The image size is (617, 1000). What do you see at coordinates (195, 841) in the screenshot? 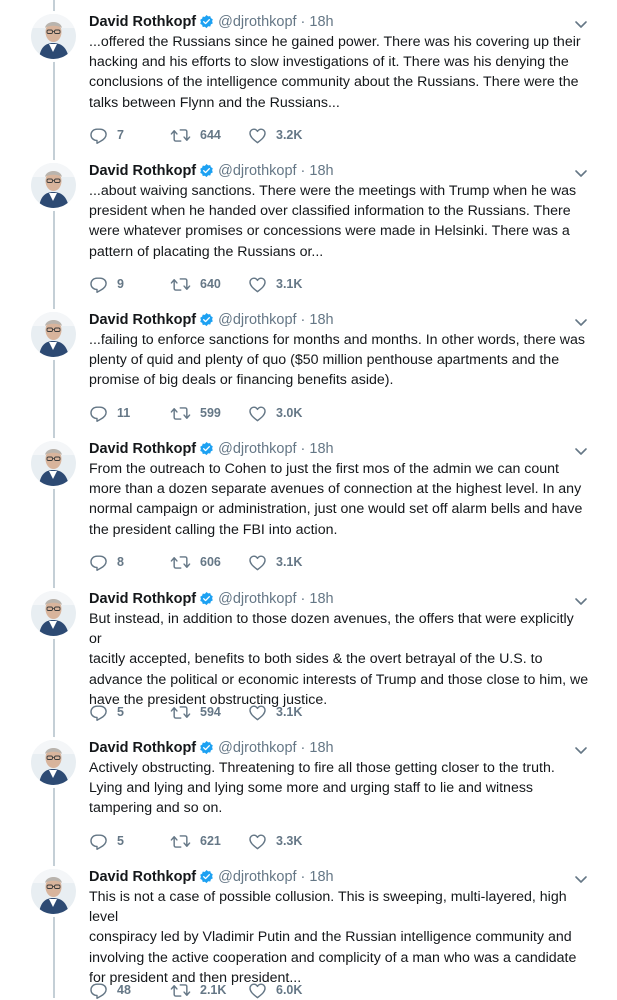
I see `retweet-button: 621` at bounding box center [195, 841].